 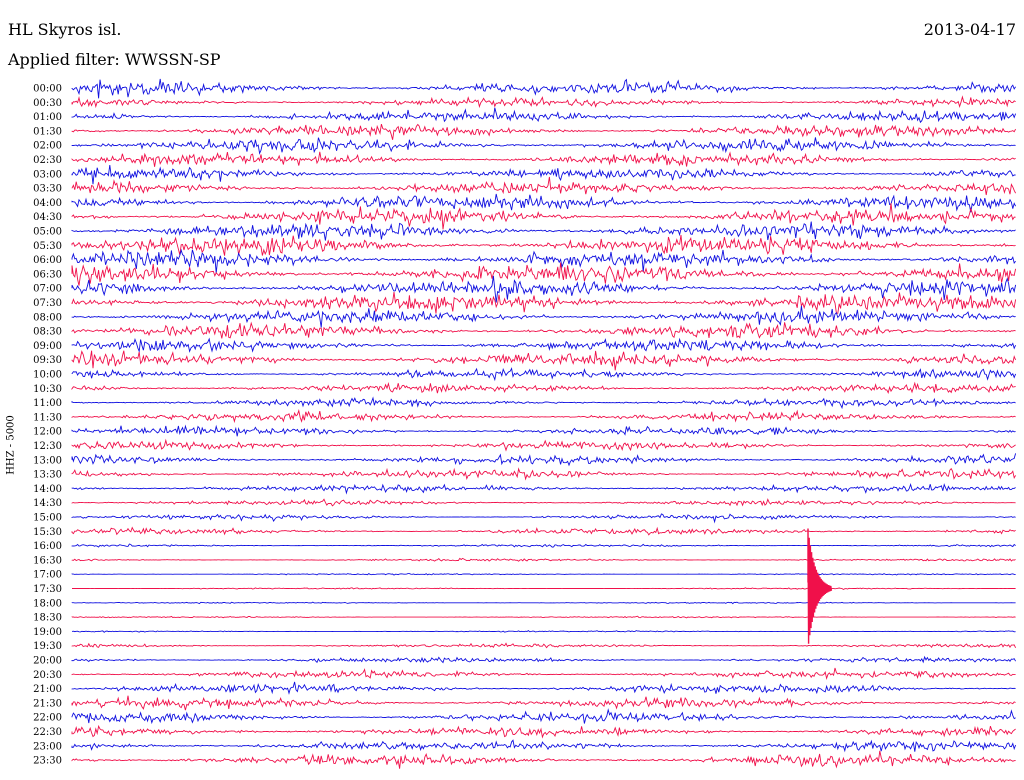 What do you see at coordinates (47, 661) in the screenshot?
I see `time-tick-label: 20:00` at bounding box center [47, 661].